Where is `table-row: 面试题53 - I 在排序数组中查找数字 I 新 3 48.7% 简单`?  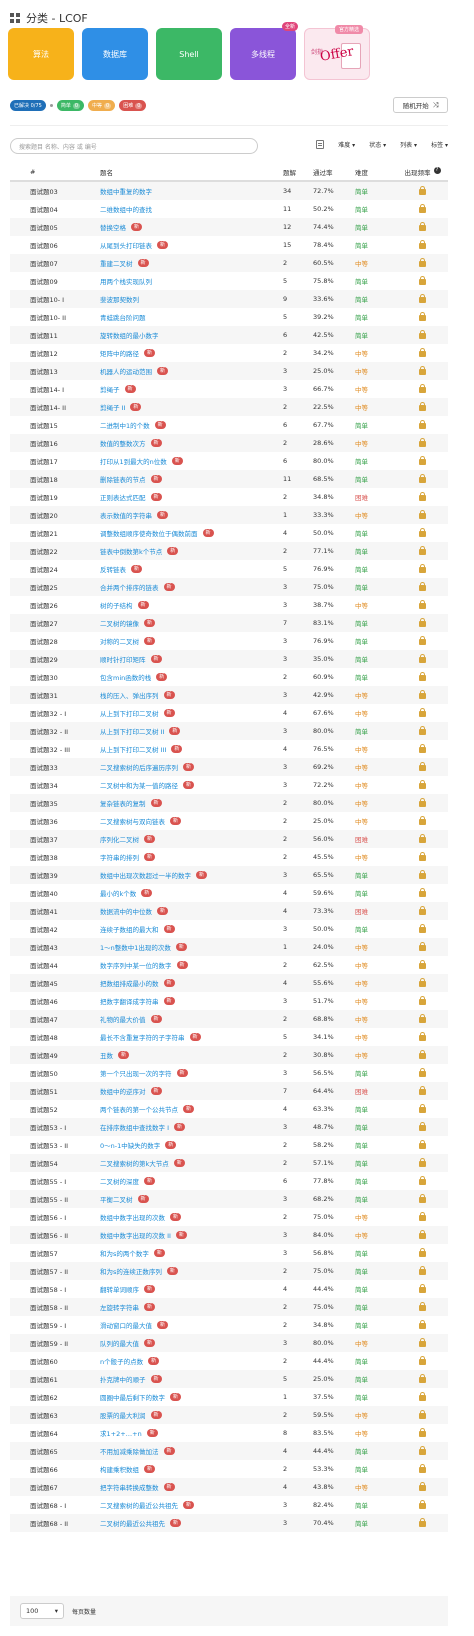
table-row: 面试题53 - I 在排序数组中查找数字 I 新 3 48.7% 简单 is located at coordinates (229, 1127).